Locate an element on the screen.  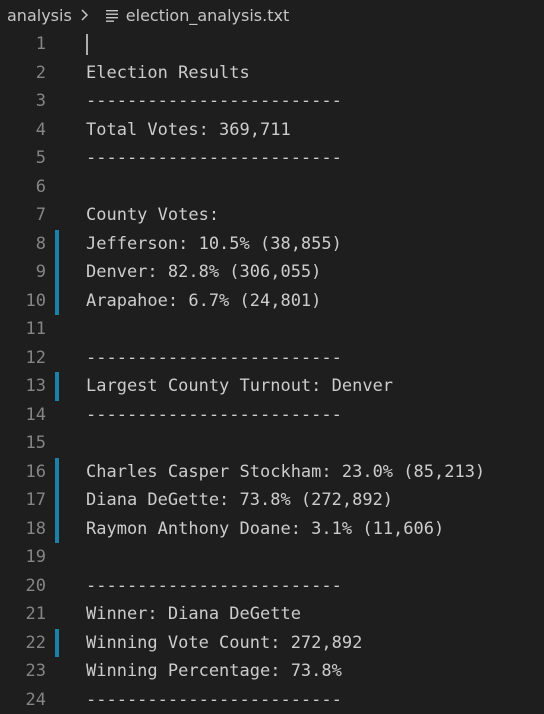
editor-line: 9 Denver: 82.8% (306,055) is located at coordinates (272, 272).